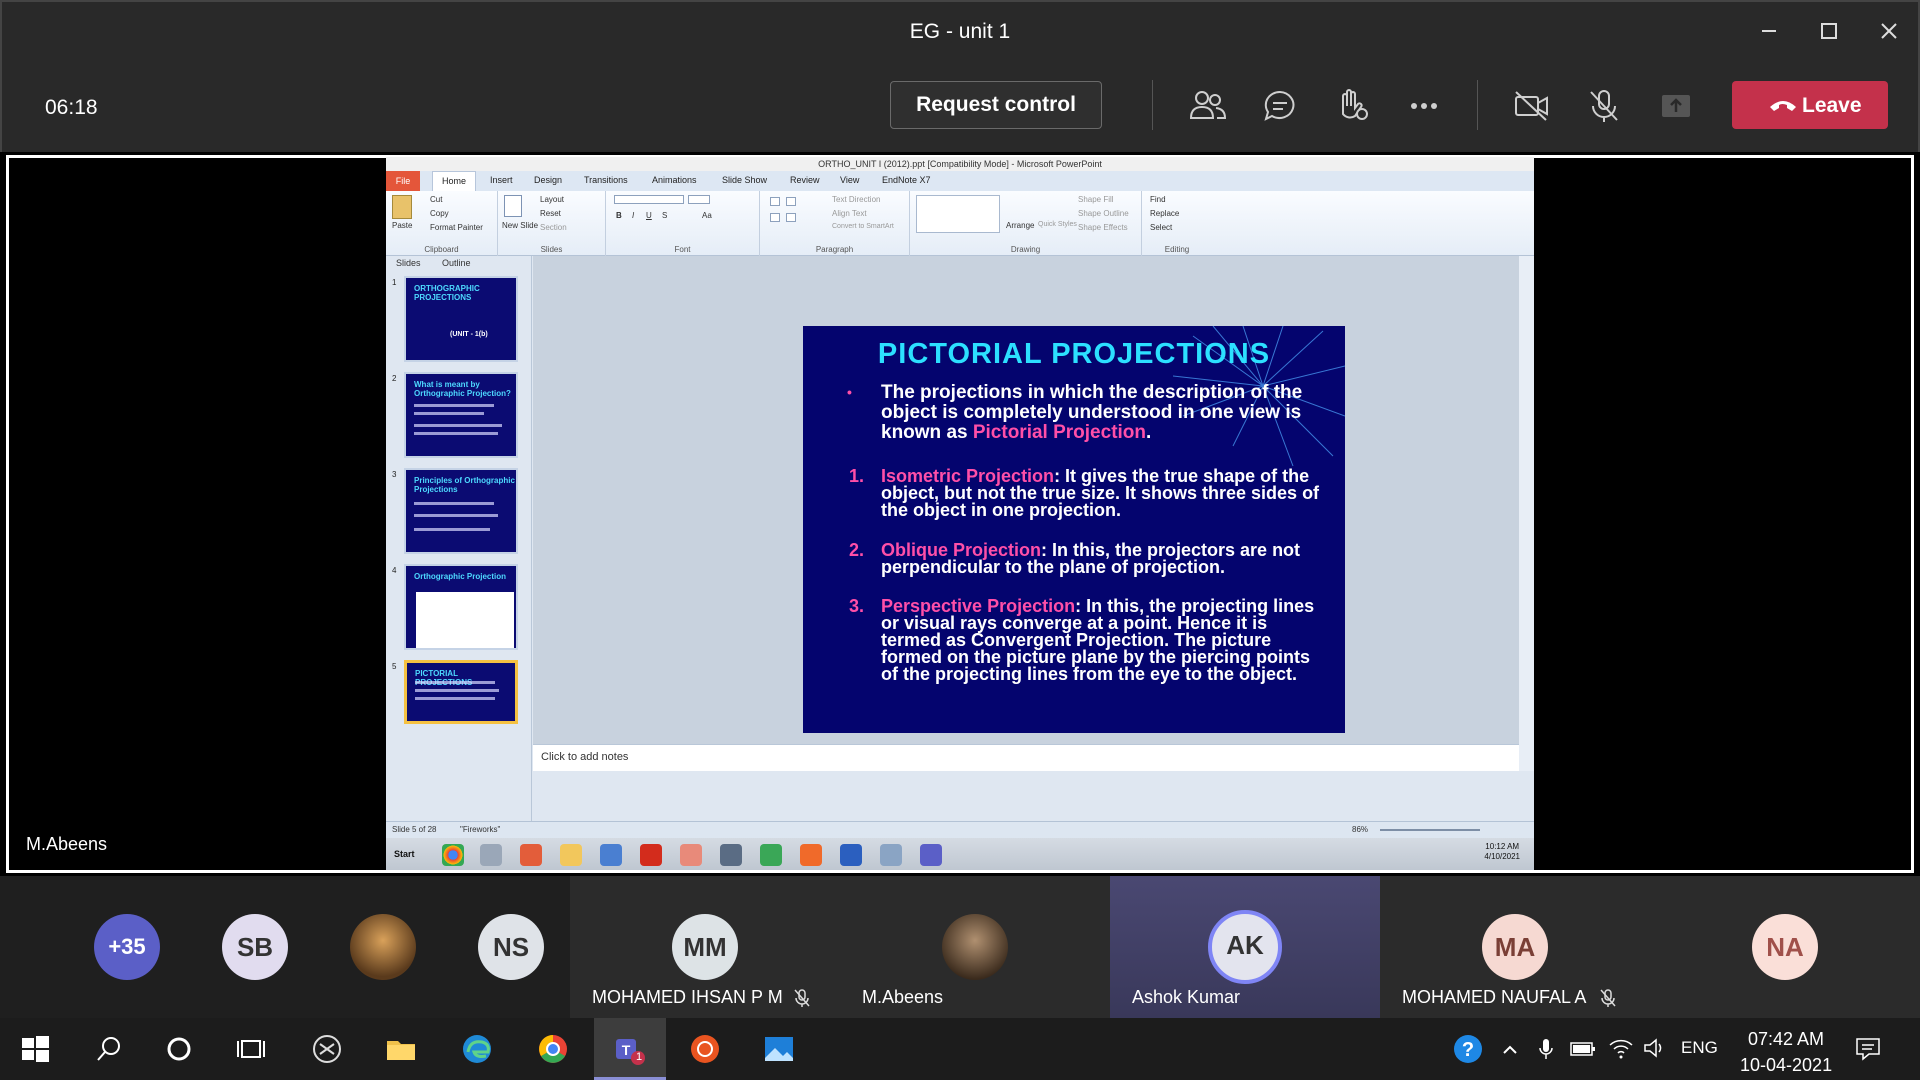 Image resolution: width=1920 pixels, height=1080 pixels. What do you see at coordinates (403, 181) in the screenshot?
I see `tab-file: File` at bounding box center [403, 181].